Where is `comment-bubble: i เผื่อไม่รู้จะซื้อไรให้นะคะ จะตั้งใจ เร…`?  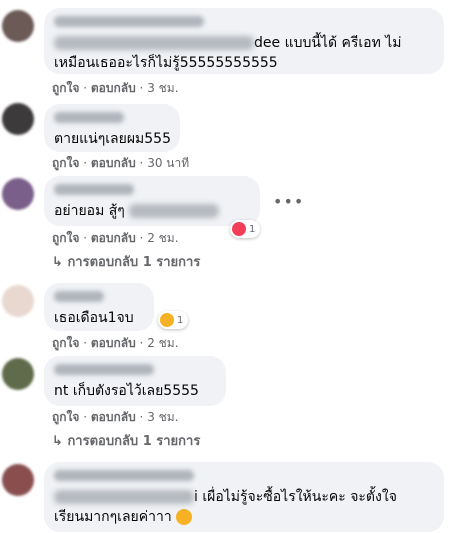
comment-bubble: i เผื่อไม่รู้จะซื้อไรให้นะคะ จะตั้งใจ เร… is located at coordinates (244, 497).